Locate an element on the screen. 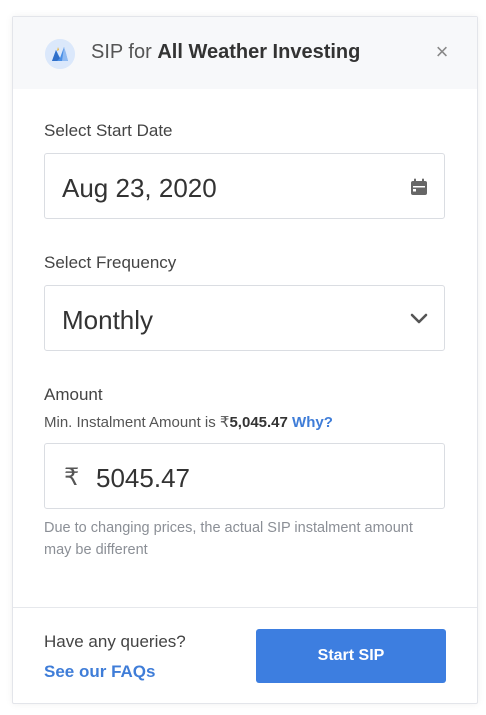  queries-text: Have any queries? is located at coordinates (115, 641).